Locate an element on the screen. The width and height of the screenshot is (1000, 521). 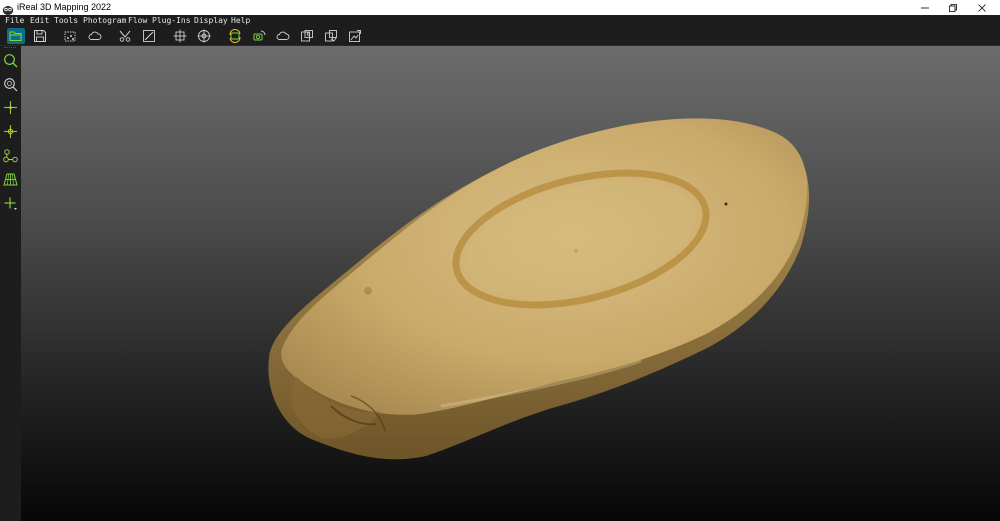
minimize-button is located at coordinates (925, 7).